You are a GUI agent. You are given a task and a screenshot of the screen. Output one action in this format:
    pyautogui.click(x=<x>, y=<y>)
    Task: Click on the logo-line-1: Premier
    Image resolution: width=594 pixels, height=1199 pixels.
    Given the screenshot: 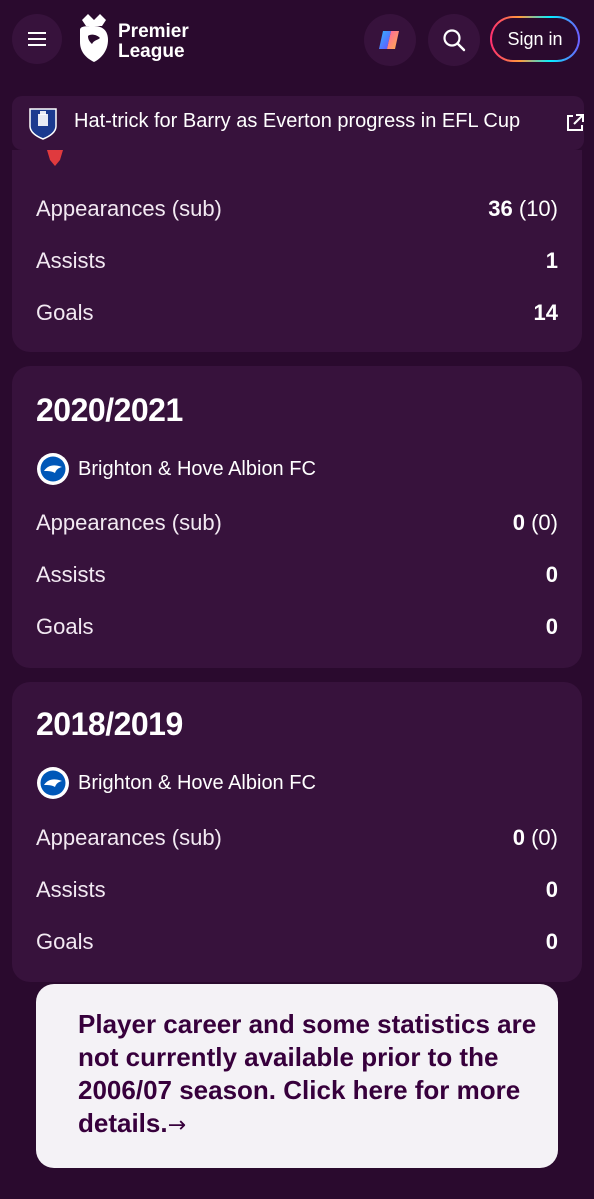 What is the action you would take?
    pyautogui.click(x=153, y=31)
    